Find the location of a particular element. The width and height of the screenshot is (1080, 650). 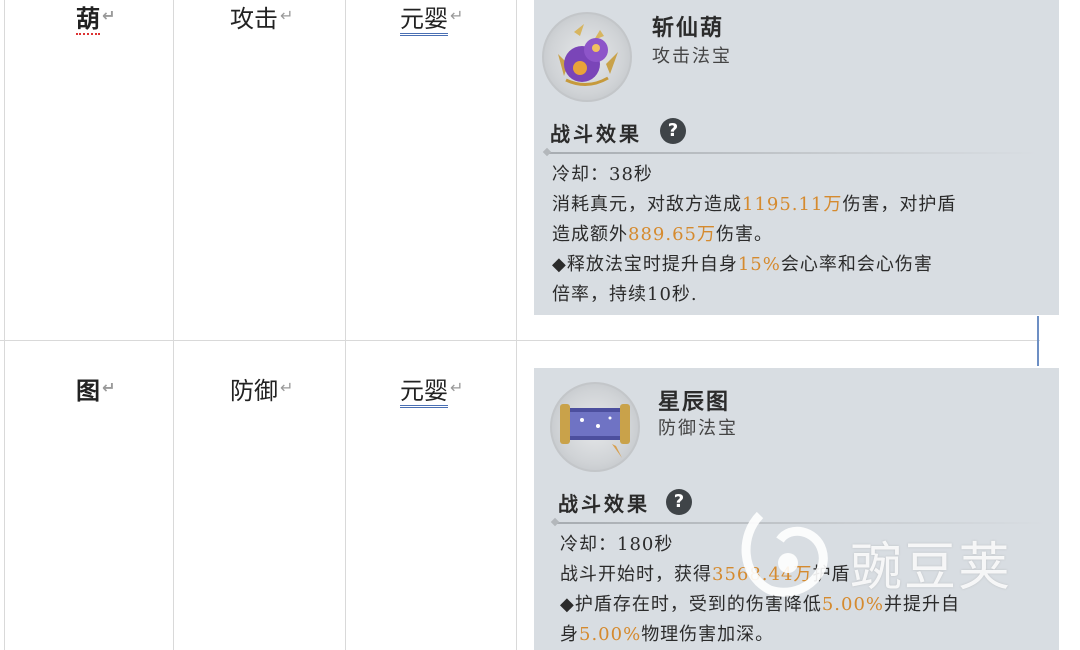

spellcheck-word: 葫 is located at coordinates (88, 20).